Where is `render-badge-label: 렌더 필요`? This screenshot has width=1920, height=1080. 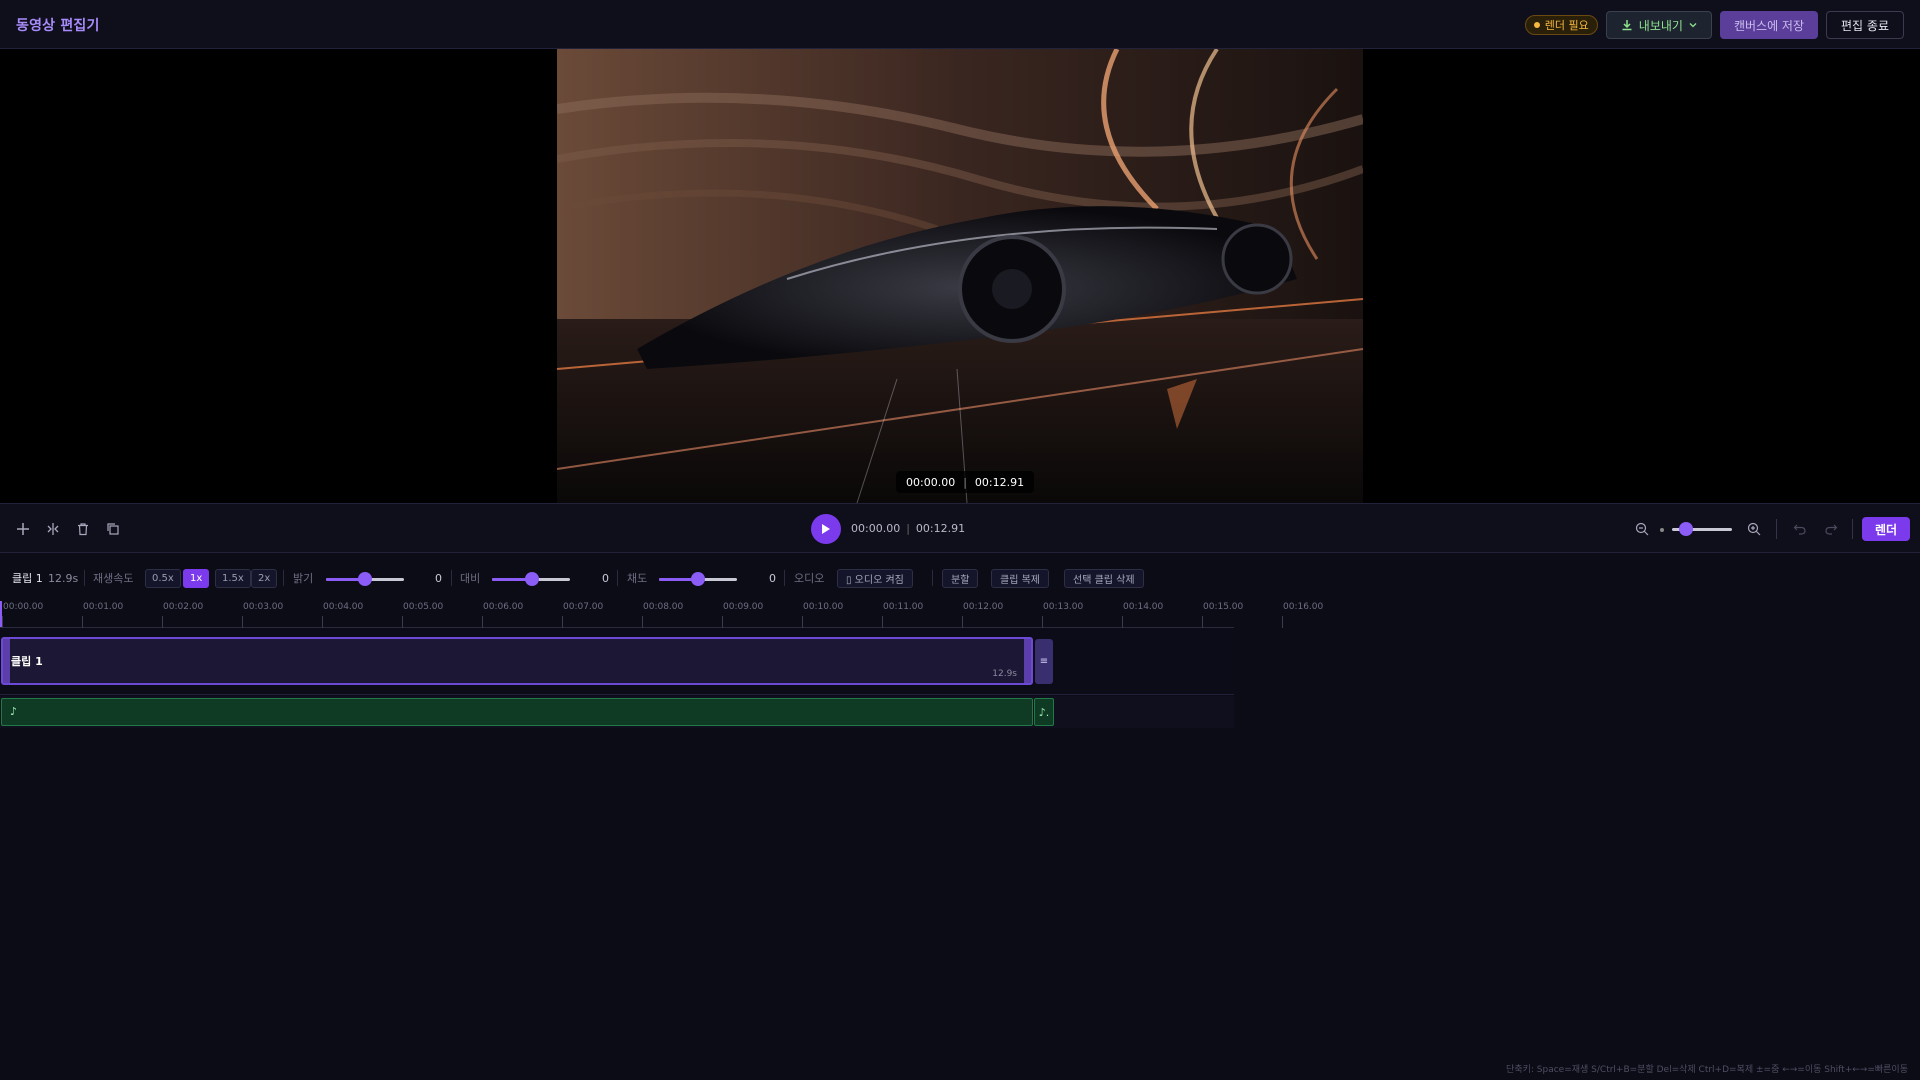 render-badge-label: 렌더 필요 is located at coordinates (1566, 25).